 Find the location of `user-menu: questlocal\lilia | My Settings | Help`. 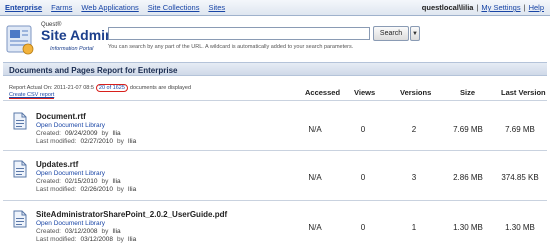

user-menu: questlocal\lilia | My Settings | Help is located at coordinates (483, 7).